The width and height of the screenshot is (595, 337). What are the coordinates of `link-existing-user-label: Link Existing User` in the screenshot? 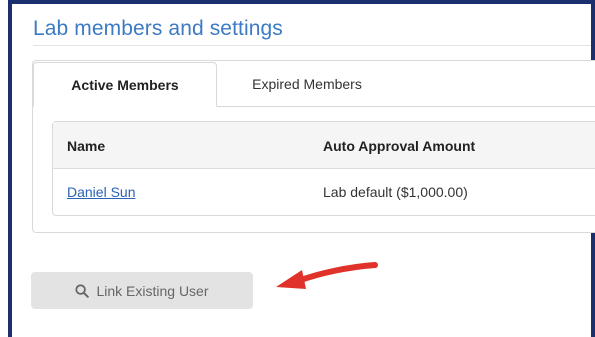 It's located at (152, 290).